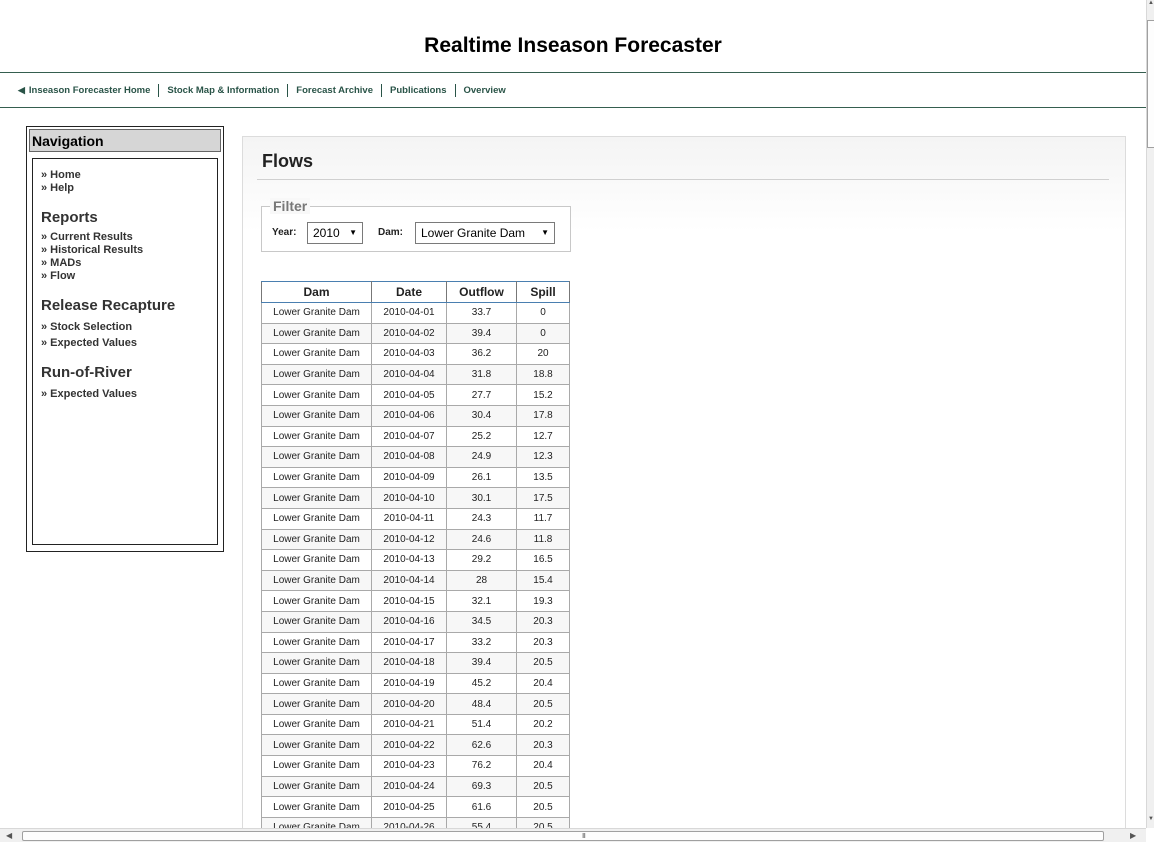  Describe the element at coordinates (86, 372) in the screenshot. I see `sidebar-section-run-of-river: Run-of-River` at that location.